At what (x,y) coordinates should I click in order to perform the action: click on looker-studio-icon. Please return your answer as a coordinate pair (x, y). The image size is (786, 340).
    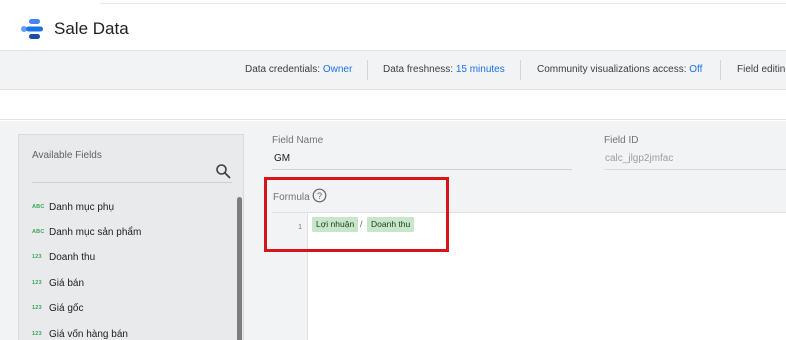
    Looking at the image, I should click on (32, 29).